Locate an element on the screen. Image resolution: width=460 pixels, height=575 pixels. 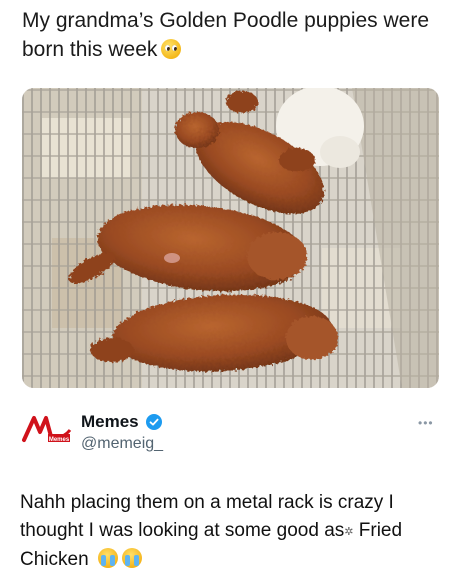
avatar-logo-text: Memes is located at coordinates (59, 440).